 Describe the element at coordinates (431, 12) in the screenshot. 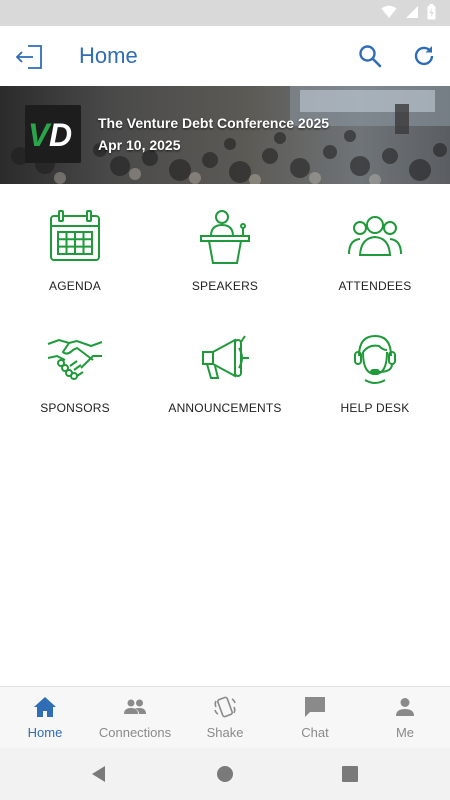

I see `battery-icon` at that location.